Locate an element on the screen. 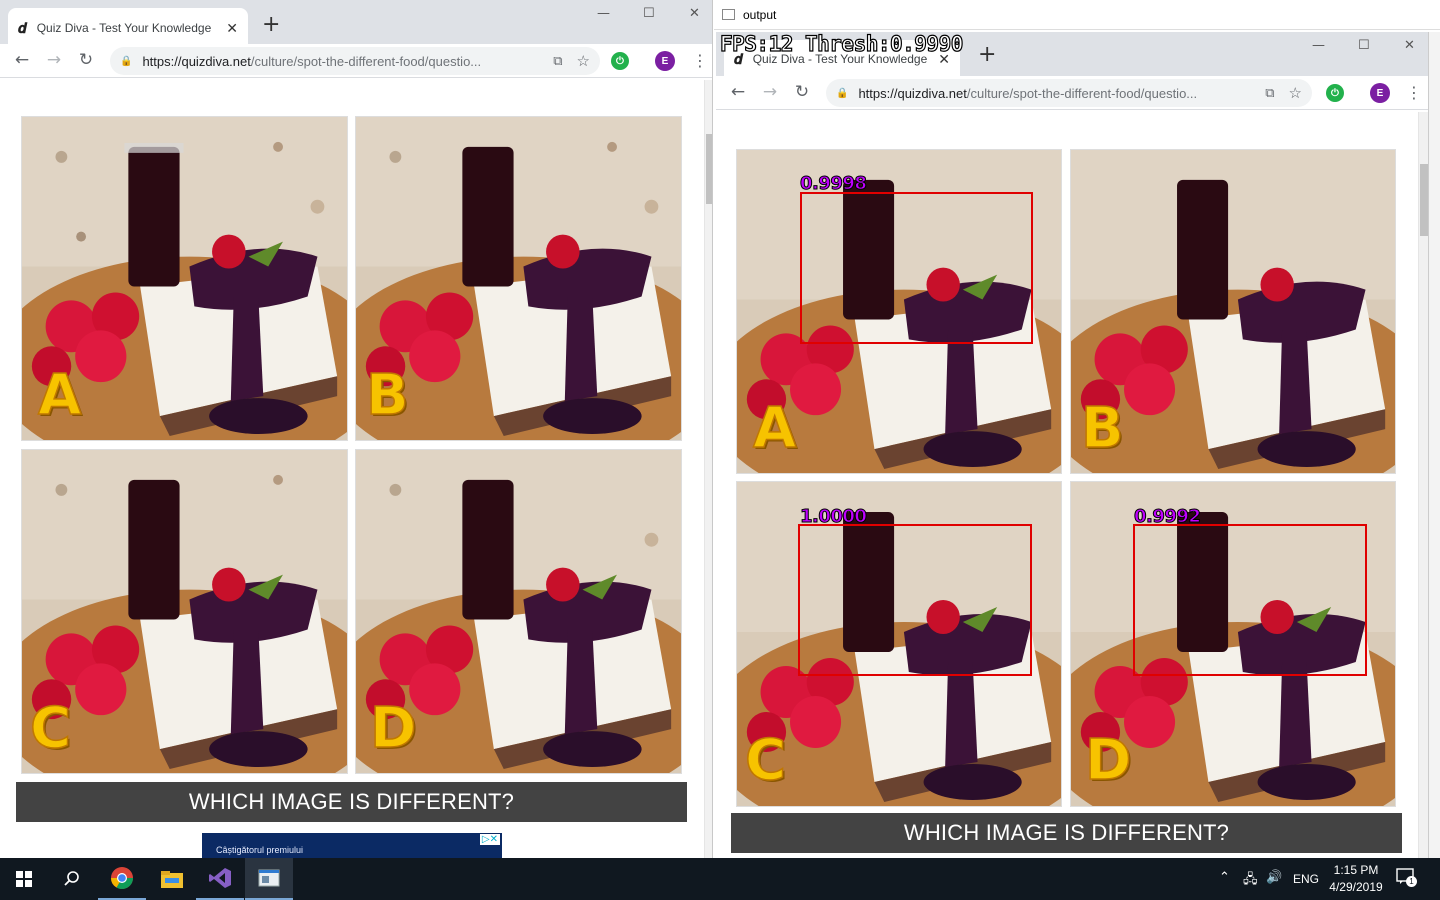 This screenshot has width=1440, height=900. taskbar-chrome is located at coordinates (122, 879).